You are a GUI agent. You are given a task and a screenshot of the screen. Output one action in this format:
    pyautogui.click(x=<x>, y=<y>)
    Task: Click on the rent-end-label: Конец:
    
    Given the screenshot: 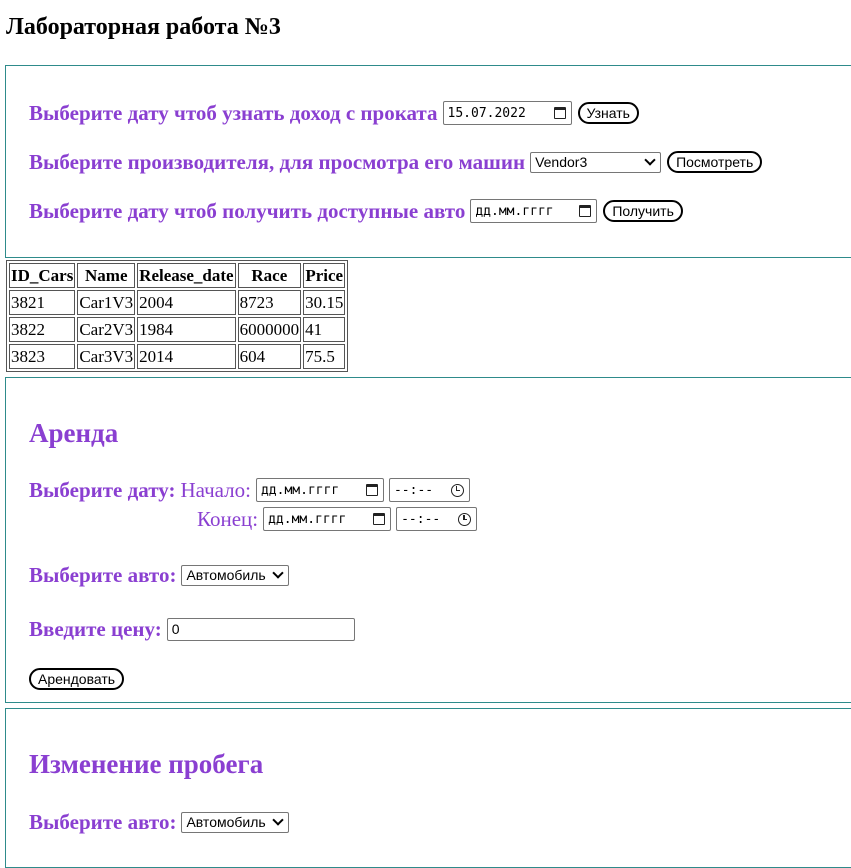 What is the action you would take?
    pyautogui.click(x=228, y=519)
    